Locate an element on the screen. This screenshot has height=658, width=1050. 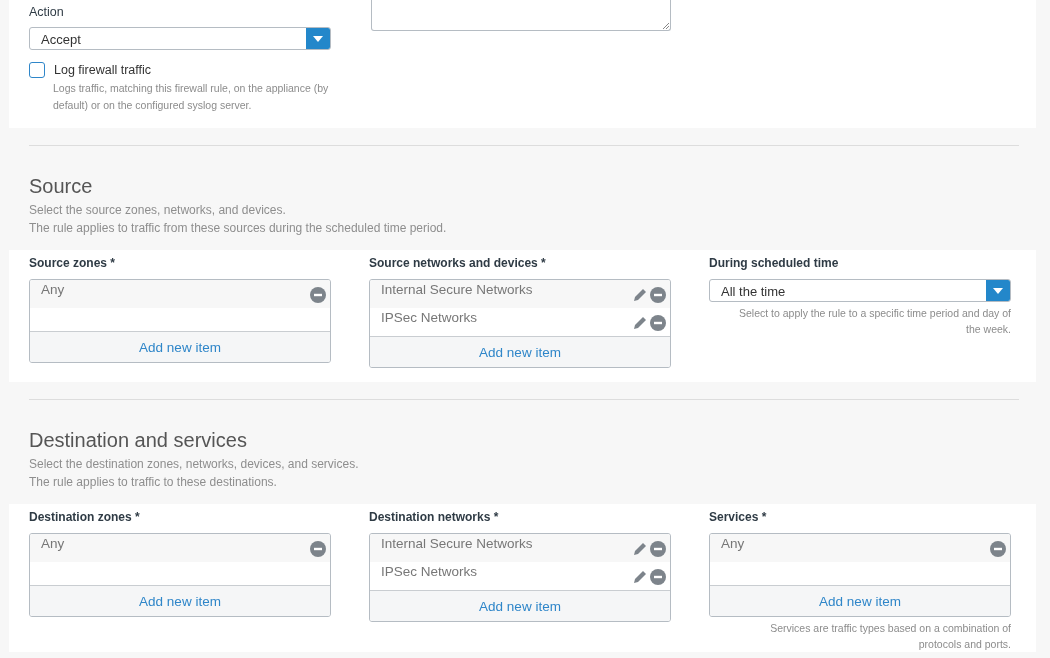
field-label: Destination networks * is located at coordinates (434, 518).